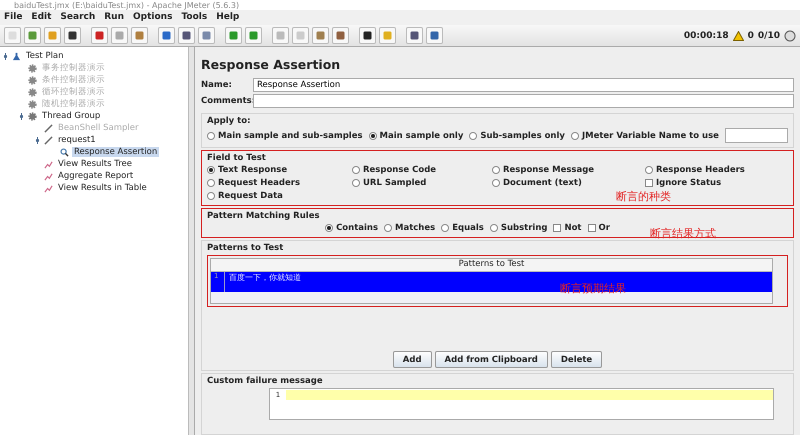 Image resolution: width=800 pixels, height=435 pixels. I want to click on tree-item: Thread Group, so click(71, 116).